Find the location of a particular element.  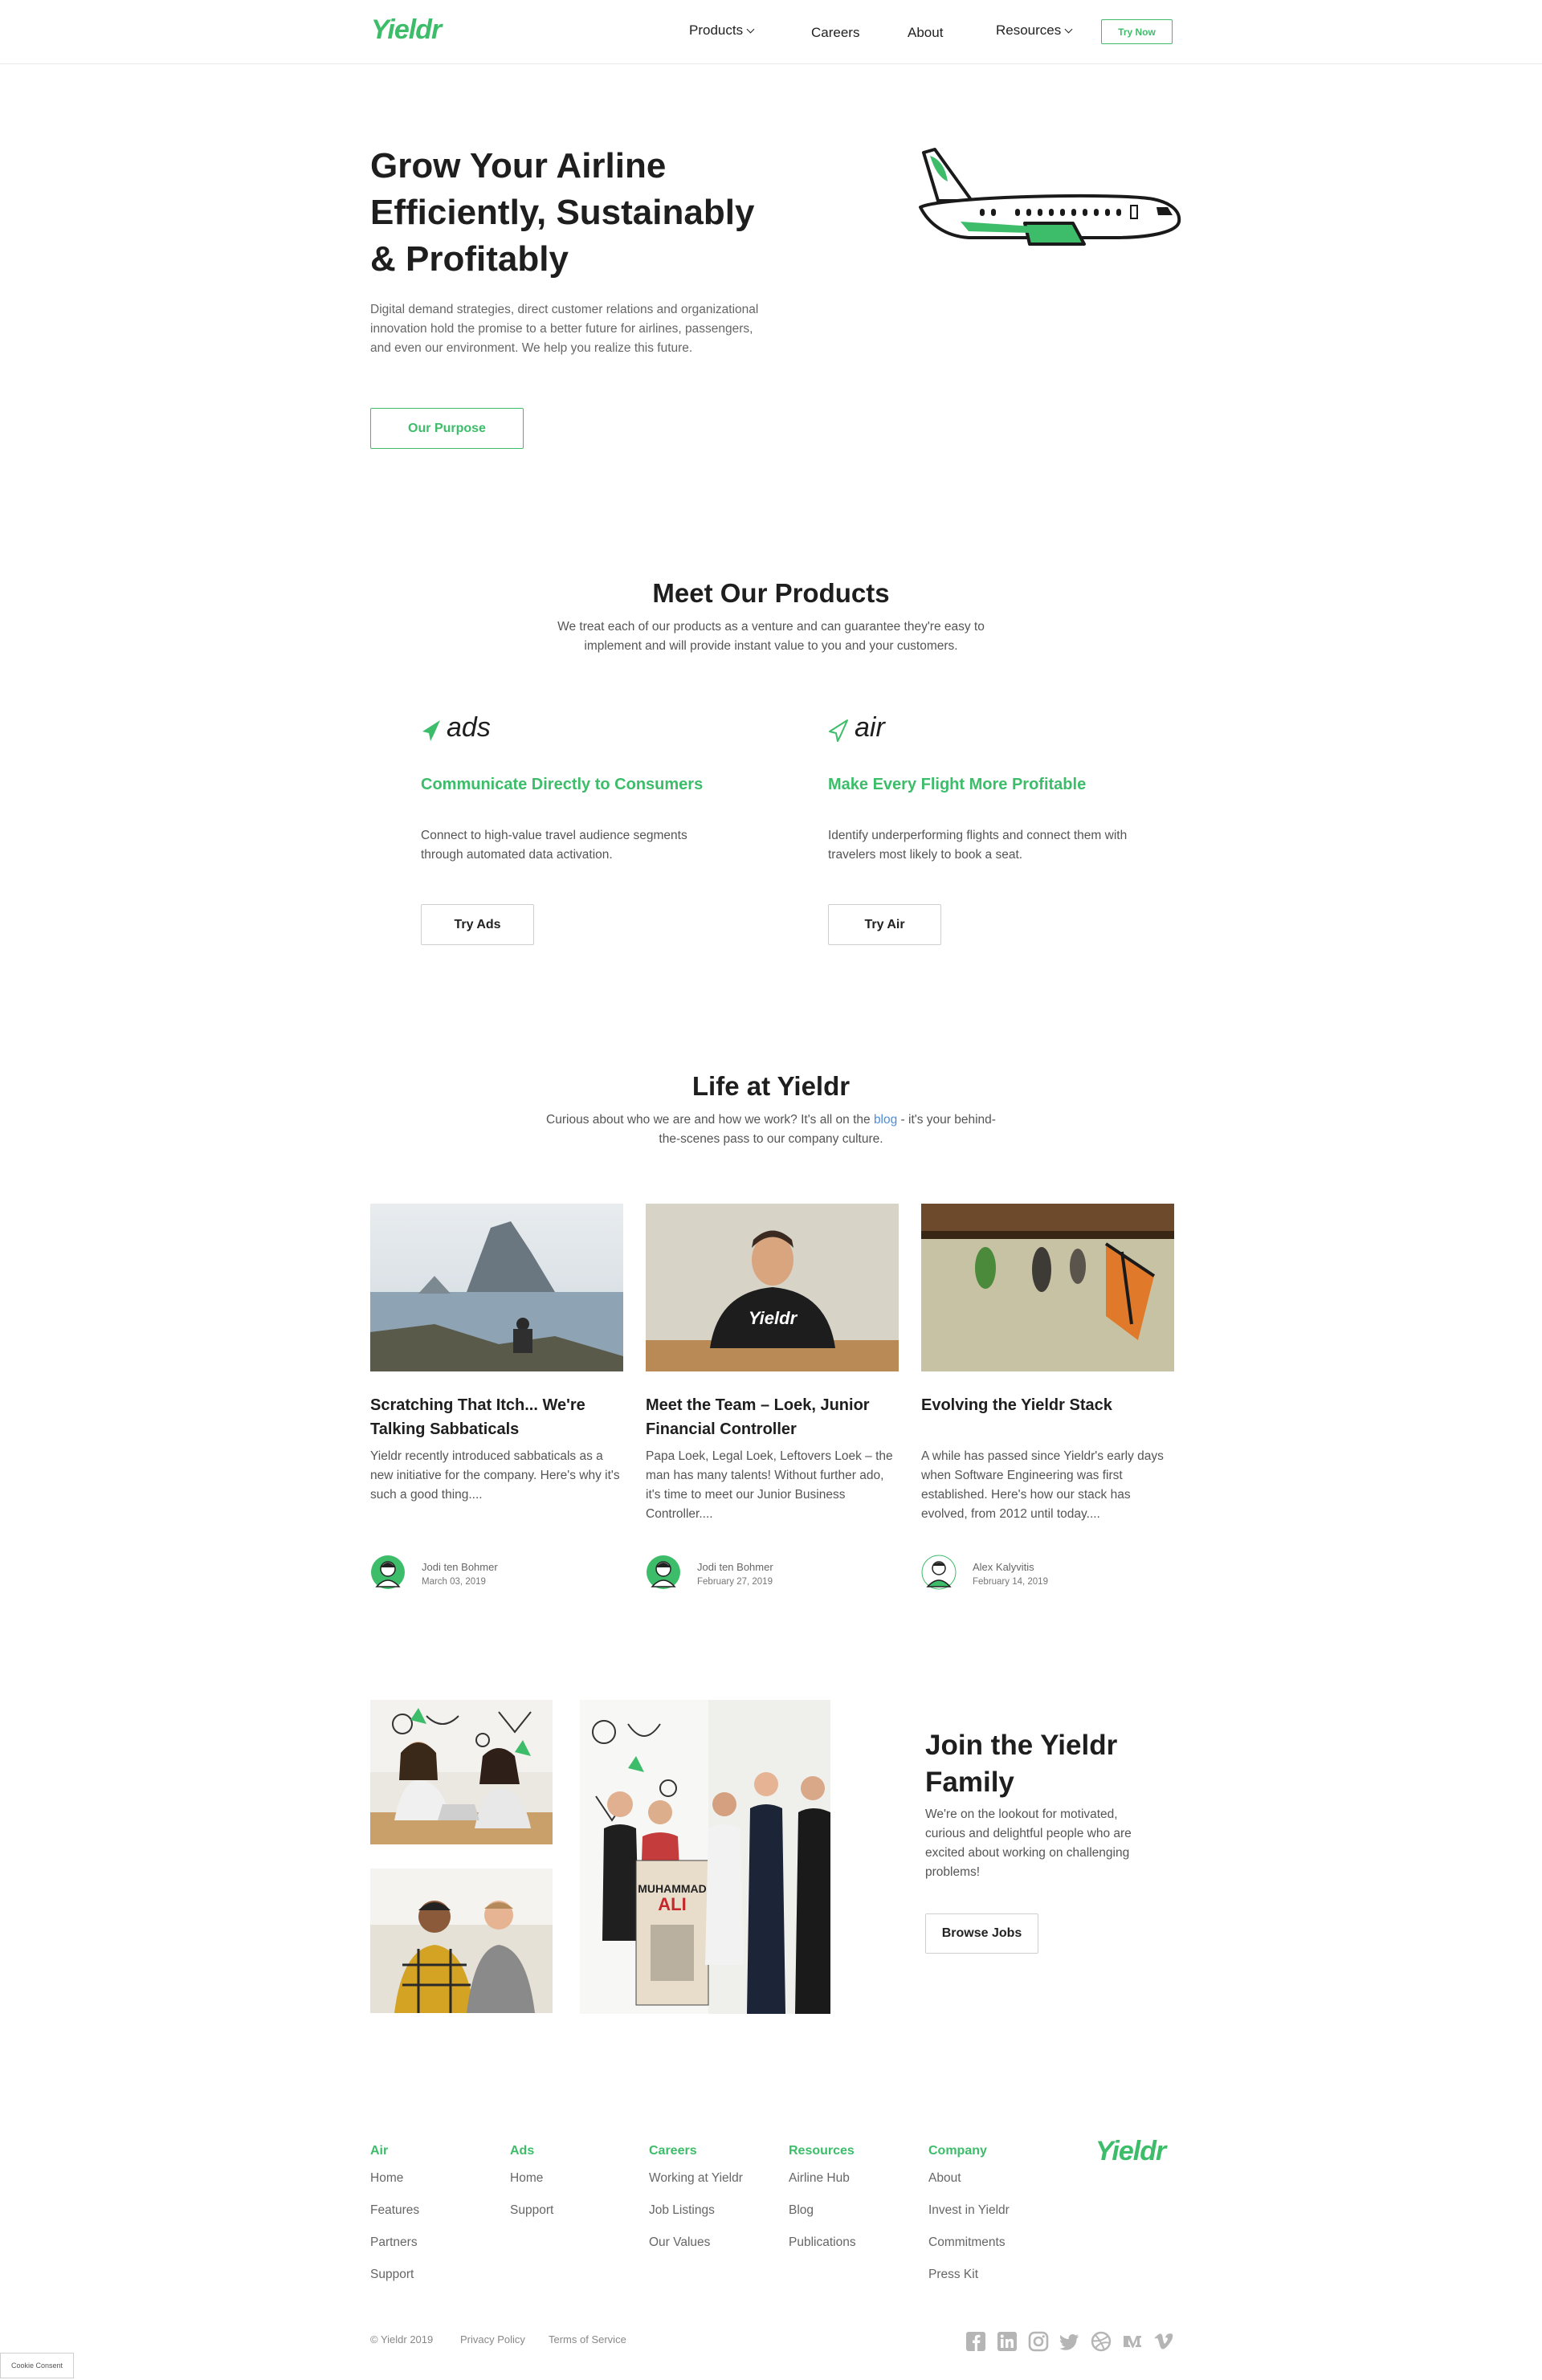

post-date: February 14, 2019 is located at coordinates (1010, 1582).